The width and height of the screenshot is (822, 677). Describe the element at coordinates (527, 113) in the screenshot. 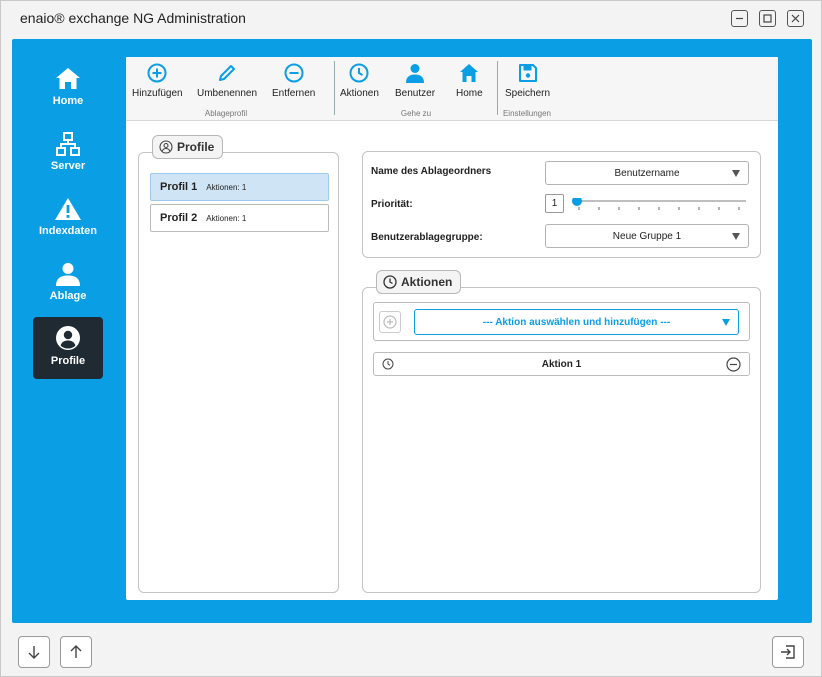

I see `ribbon-group-label: Einstellungen` at that location.